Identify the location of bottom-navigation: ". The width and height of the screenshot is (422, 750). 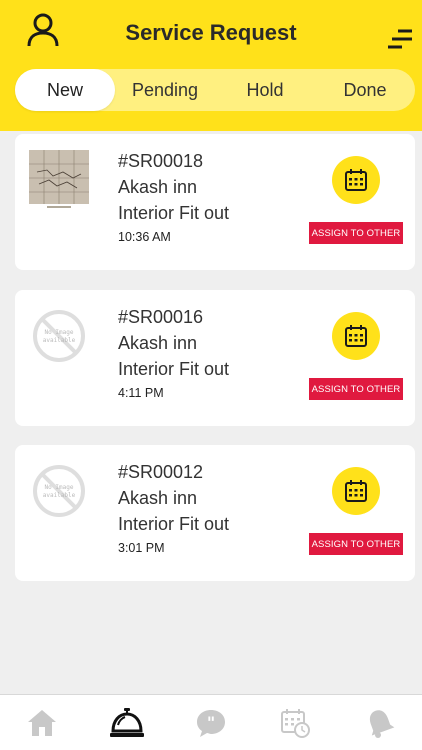
(211, 722).